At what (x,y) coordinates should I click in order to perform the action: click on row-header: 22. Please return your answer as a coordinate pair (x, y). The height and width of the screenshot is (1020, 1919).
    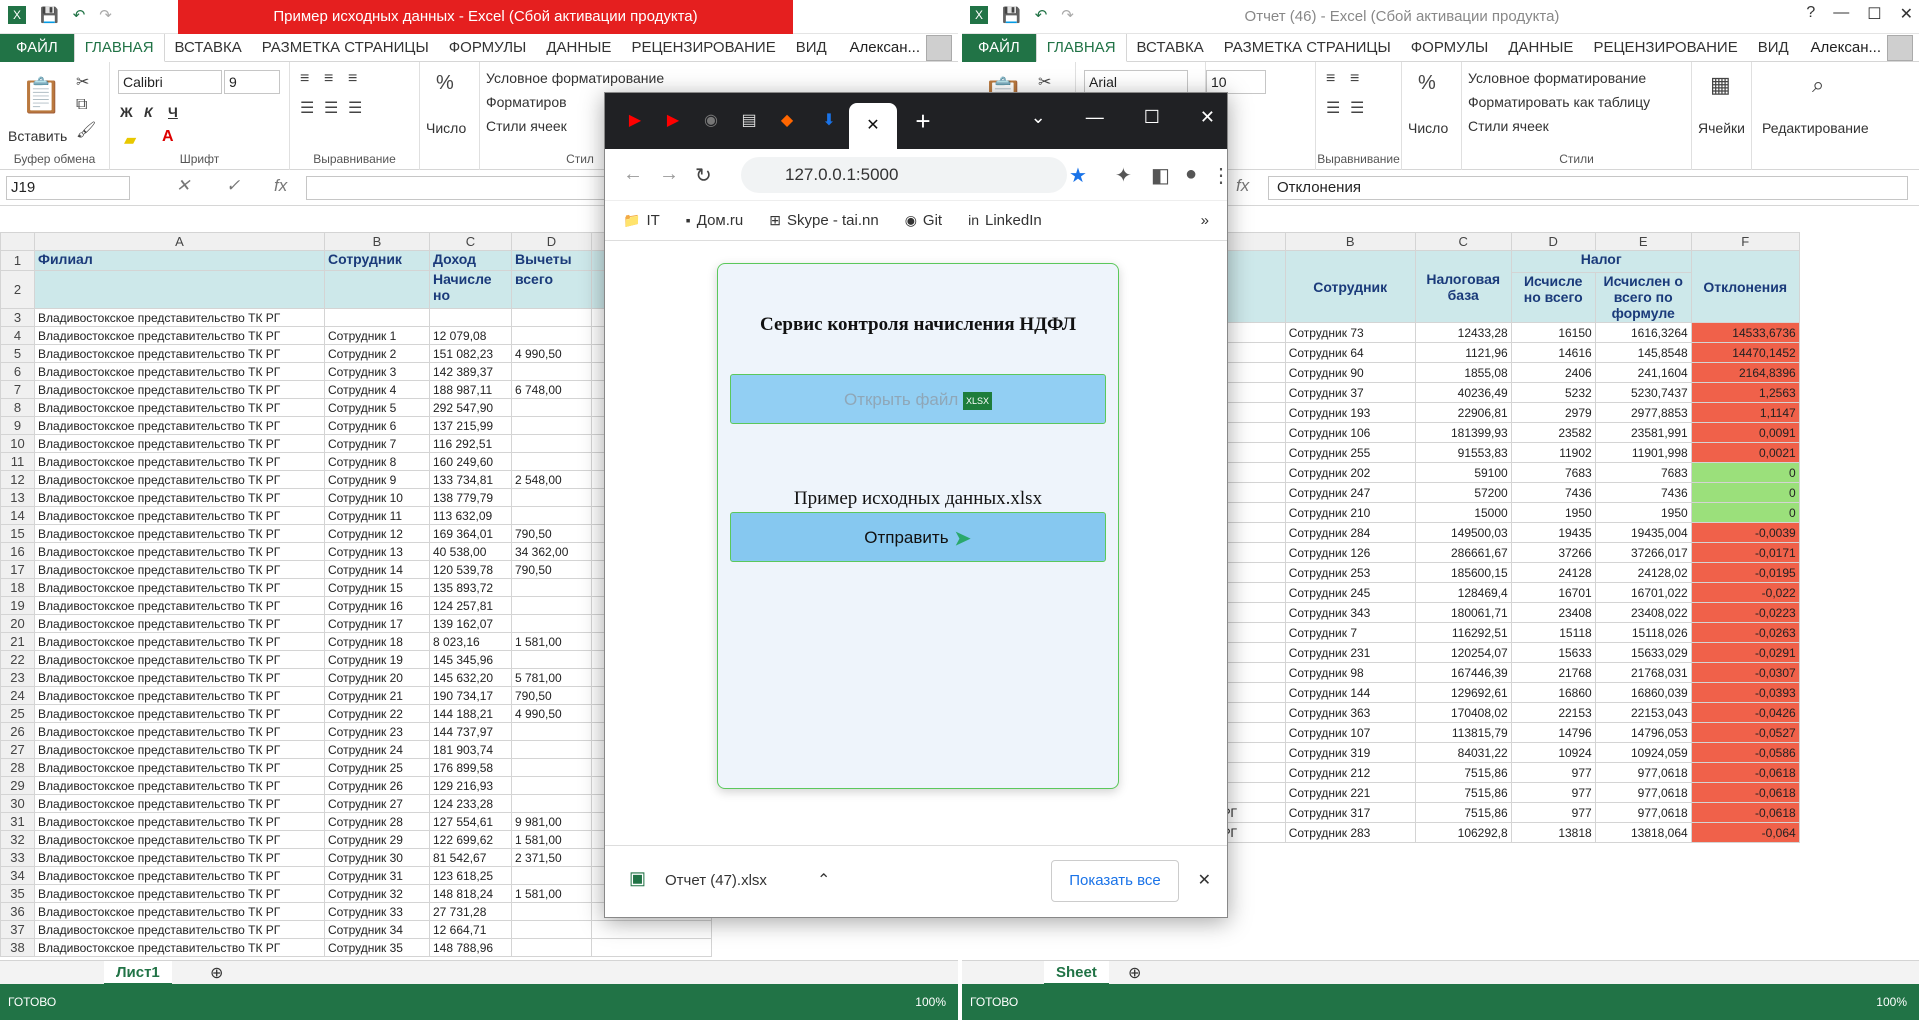
    Looking at the image, I should click on (17, 659).